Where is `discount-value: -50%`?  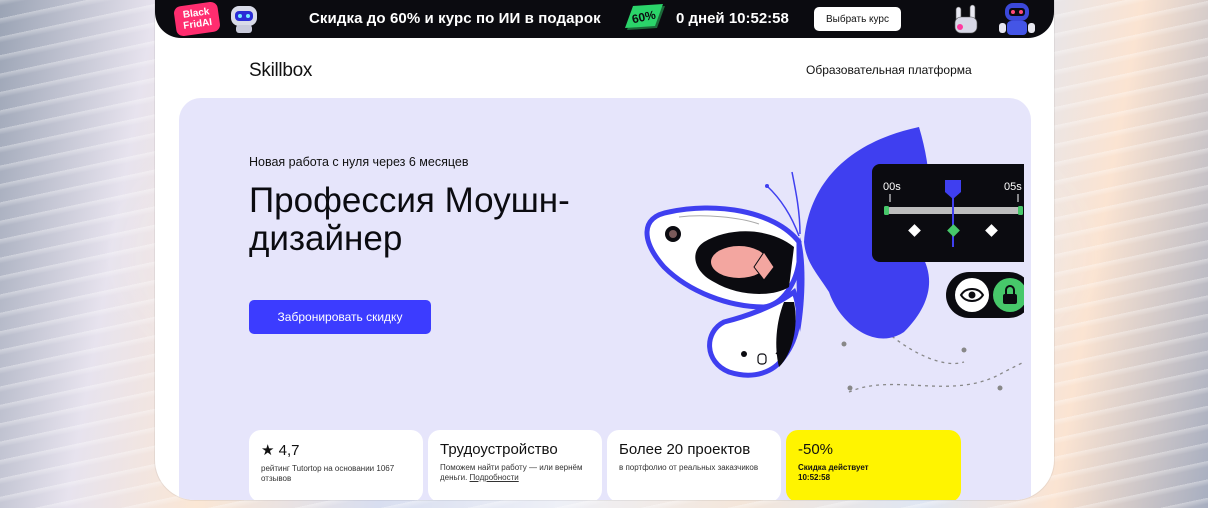 discount-value: -50% is located at coordinates (816, 449).